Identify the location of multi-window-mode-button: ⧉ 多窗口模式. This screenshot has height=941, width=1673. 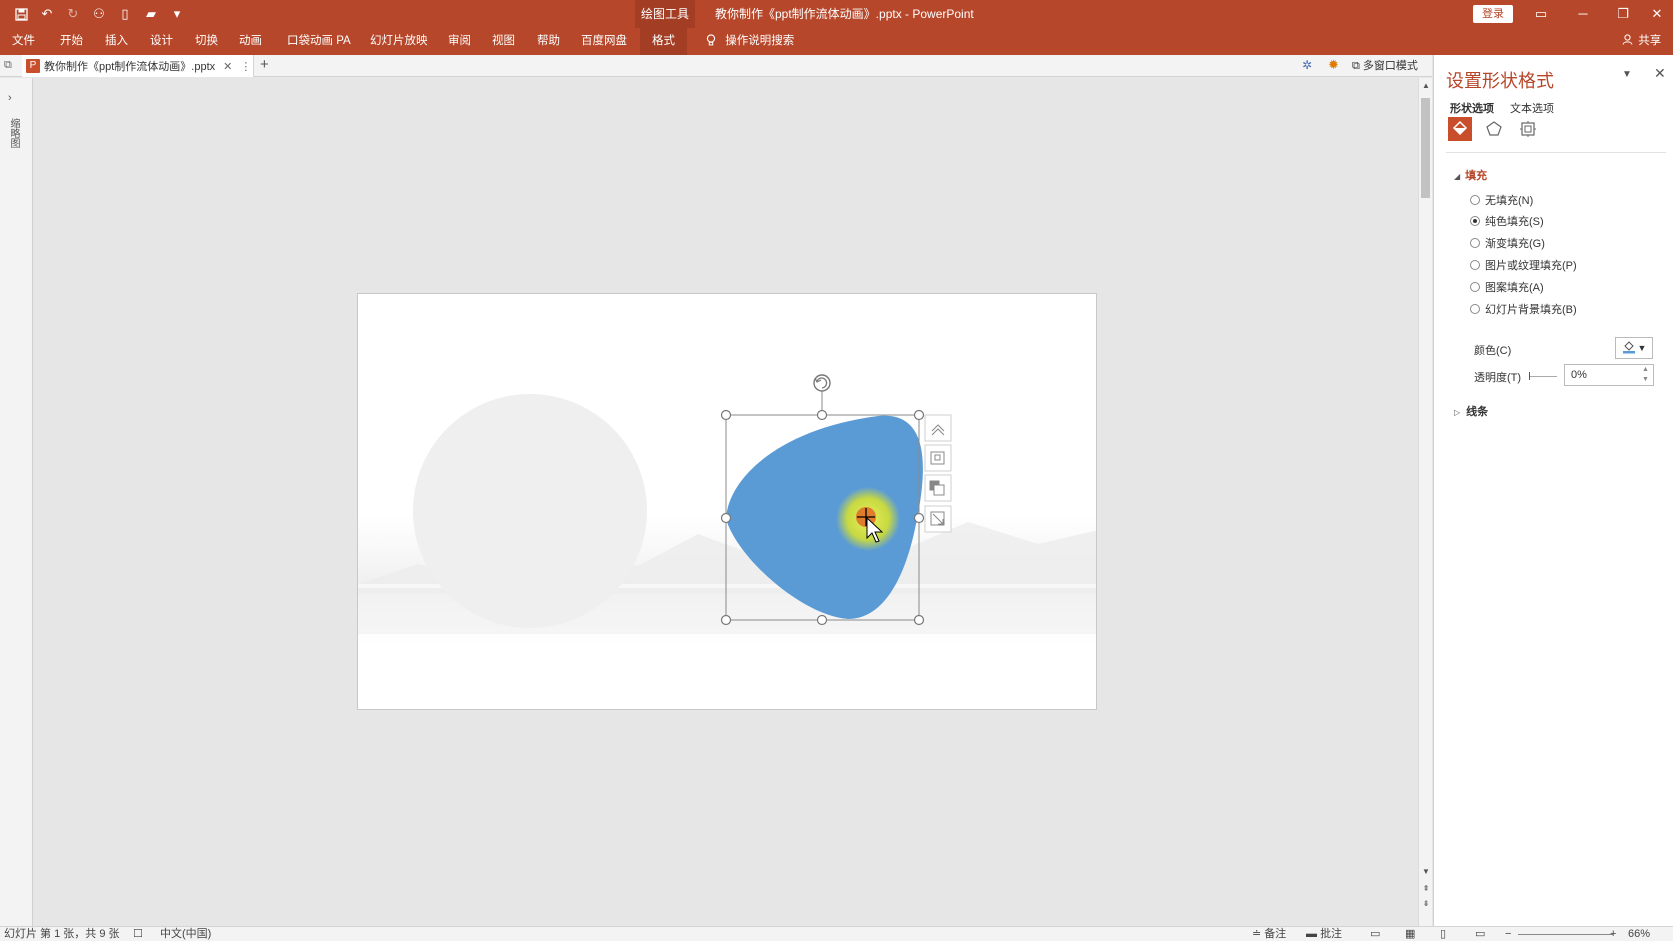
(1385, 66).